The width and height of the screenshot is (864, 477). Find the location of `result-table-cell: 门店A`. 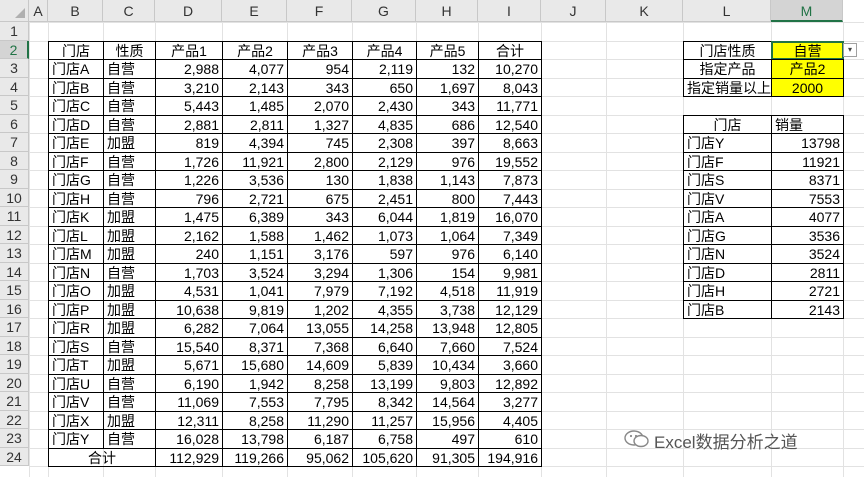

result-table-cell: 门店A is located at coordinates (727, 217).